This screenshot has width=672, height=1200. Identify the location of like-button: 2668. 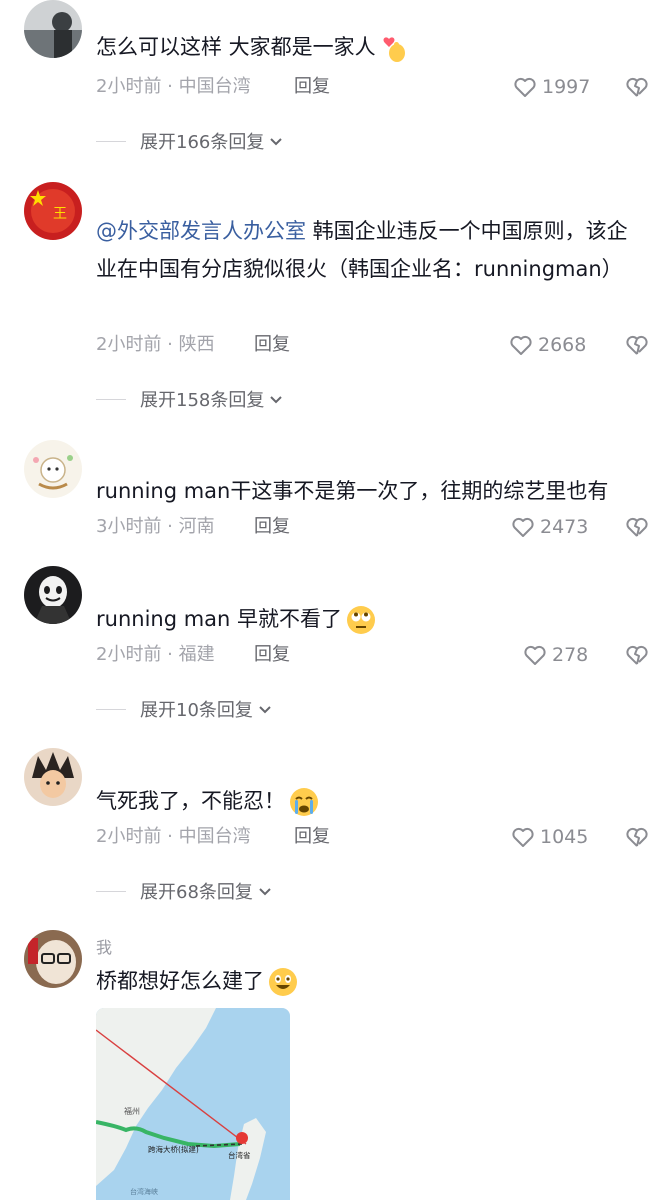
(547, 345).